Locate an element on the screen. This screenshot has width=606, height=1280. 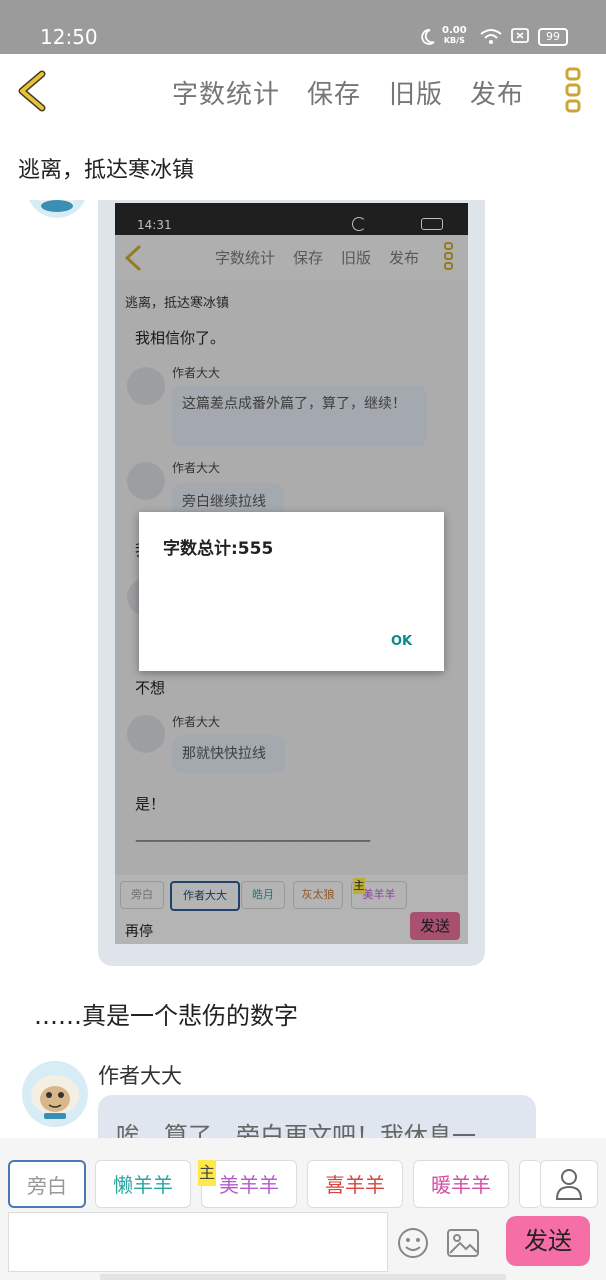
role-manage-button is located at coordinates (569, 1184).